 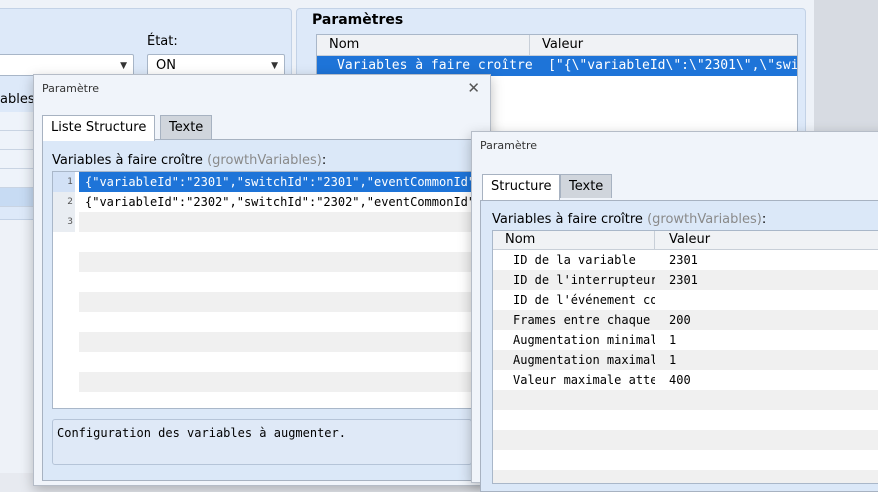 What do you see at coordinates (17, 99) in the screenshot?
I see `partial-label: ables` at bounding box center [17, 99].